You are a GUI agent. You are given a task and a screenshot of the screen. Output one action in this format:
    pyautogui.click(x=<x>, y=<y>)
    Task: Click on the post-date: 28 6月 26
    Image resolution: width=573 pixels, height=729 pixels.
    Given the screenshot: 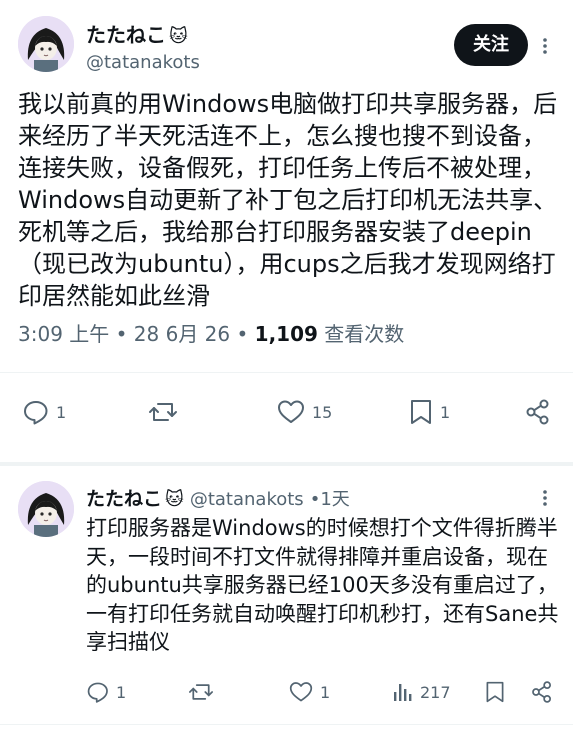 What is the action you would take?
    pyautogui.click(x=182, y=334)
    